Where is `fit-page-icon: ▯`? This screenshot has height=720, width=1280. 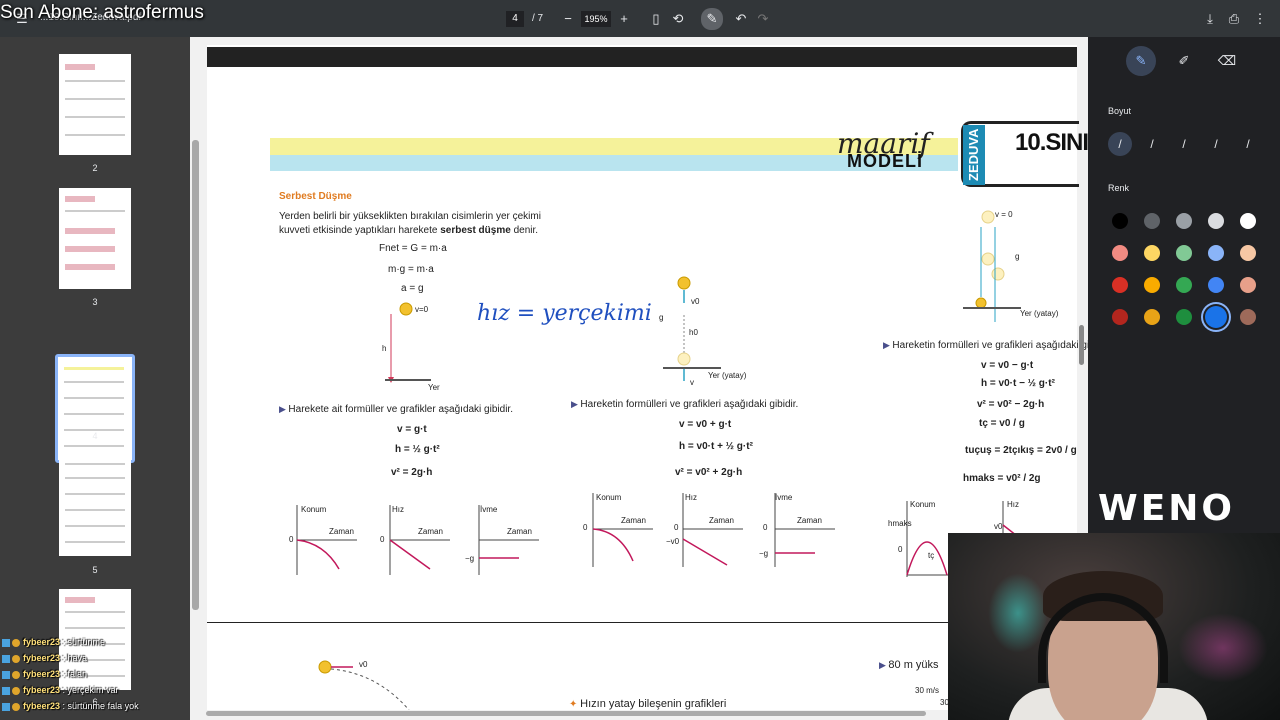 fit-page-icon: ▯ is located at coordinates (656, 19).